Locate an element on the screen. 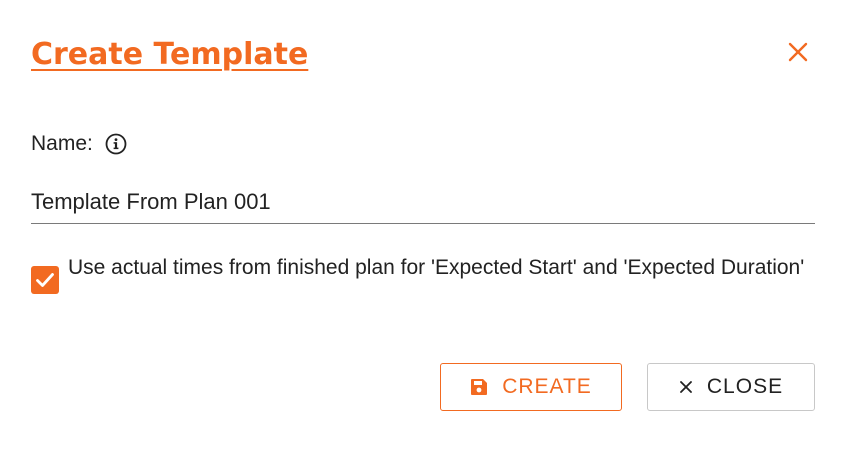  actual-times-checkbox is located at coordinates (45, 280).